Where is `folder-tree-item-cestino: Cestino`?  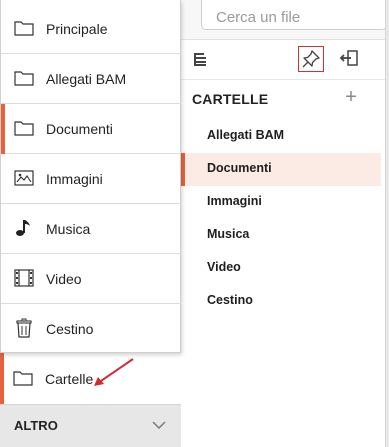 folder-tree-item-cestino: Cestino is located at coordinates (281, 301).